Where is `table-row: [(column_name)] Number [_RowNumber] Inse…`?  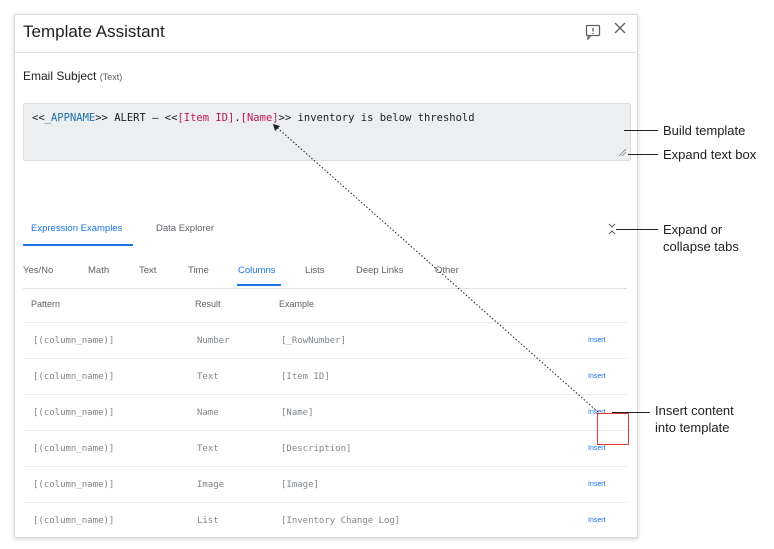 table-row: [(column_name)] Number [_RowNumber] Inse… is located at coordinates (325, 340).